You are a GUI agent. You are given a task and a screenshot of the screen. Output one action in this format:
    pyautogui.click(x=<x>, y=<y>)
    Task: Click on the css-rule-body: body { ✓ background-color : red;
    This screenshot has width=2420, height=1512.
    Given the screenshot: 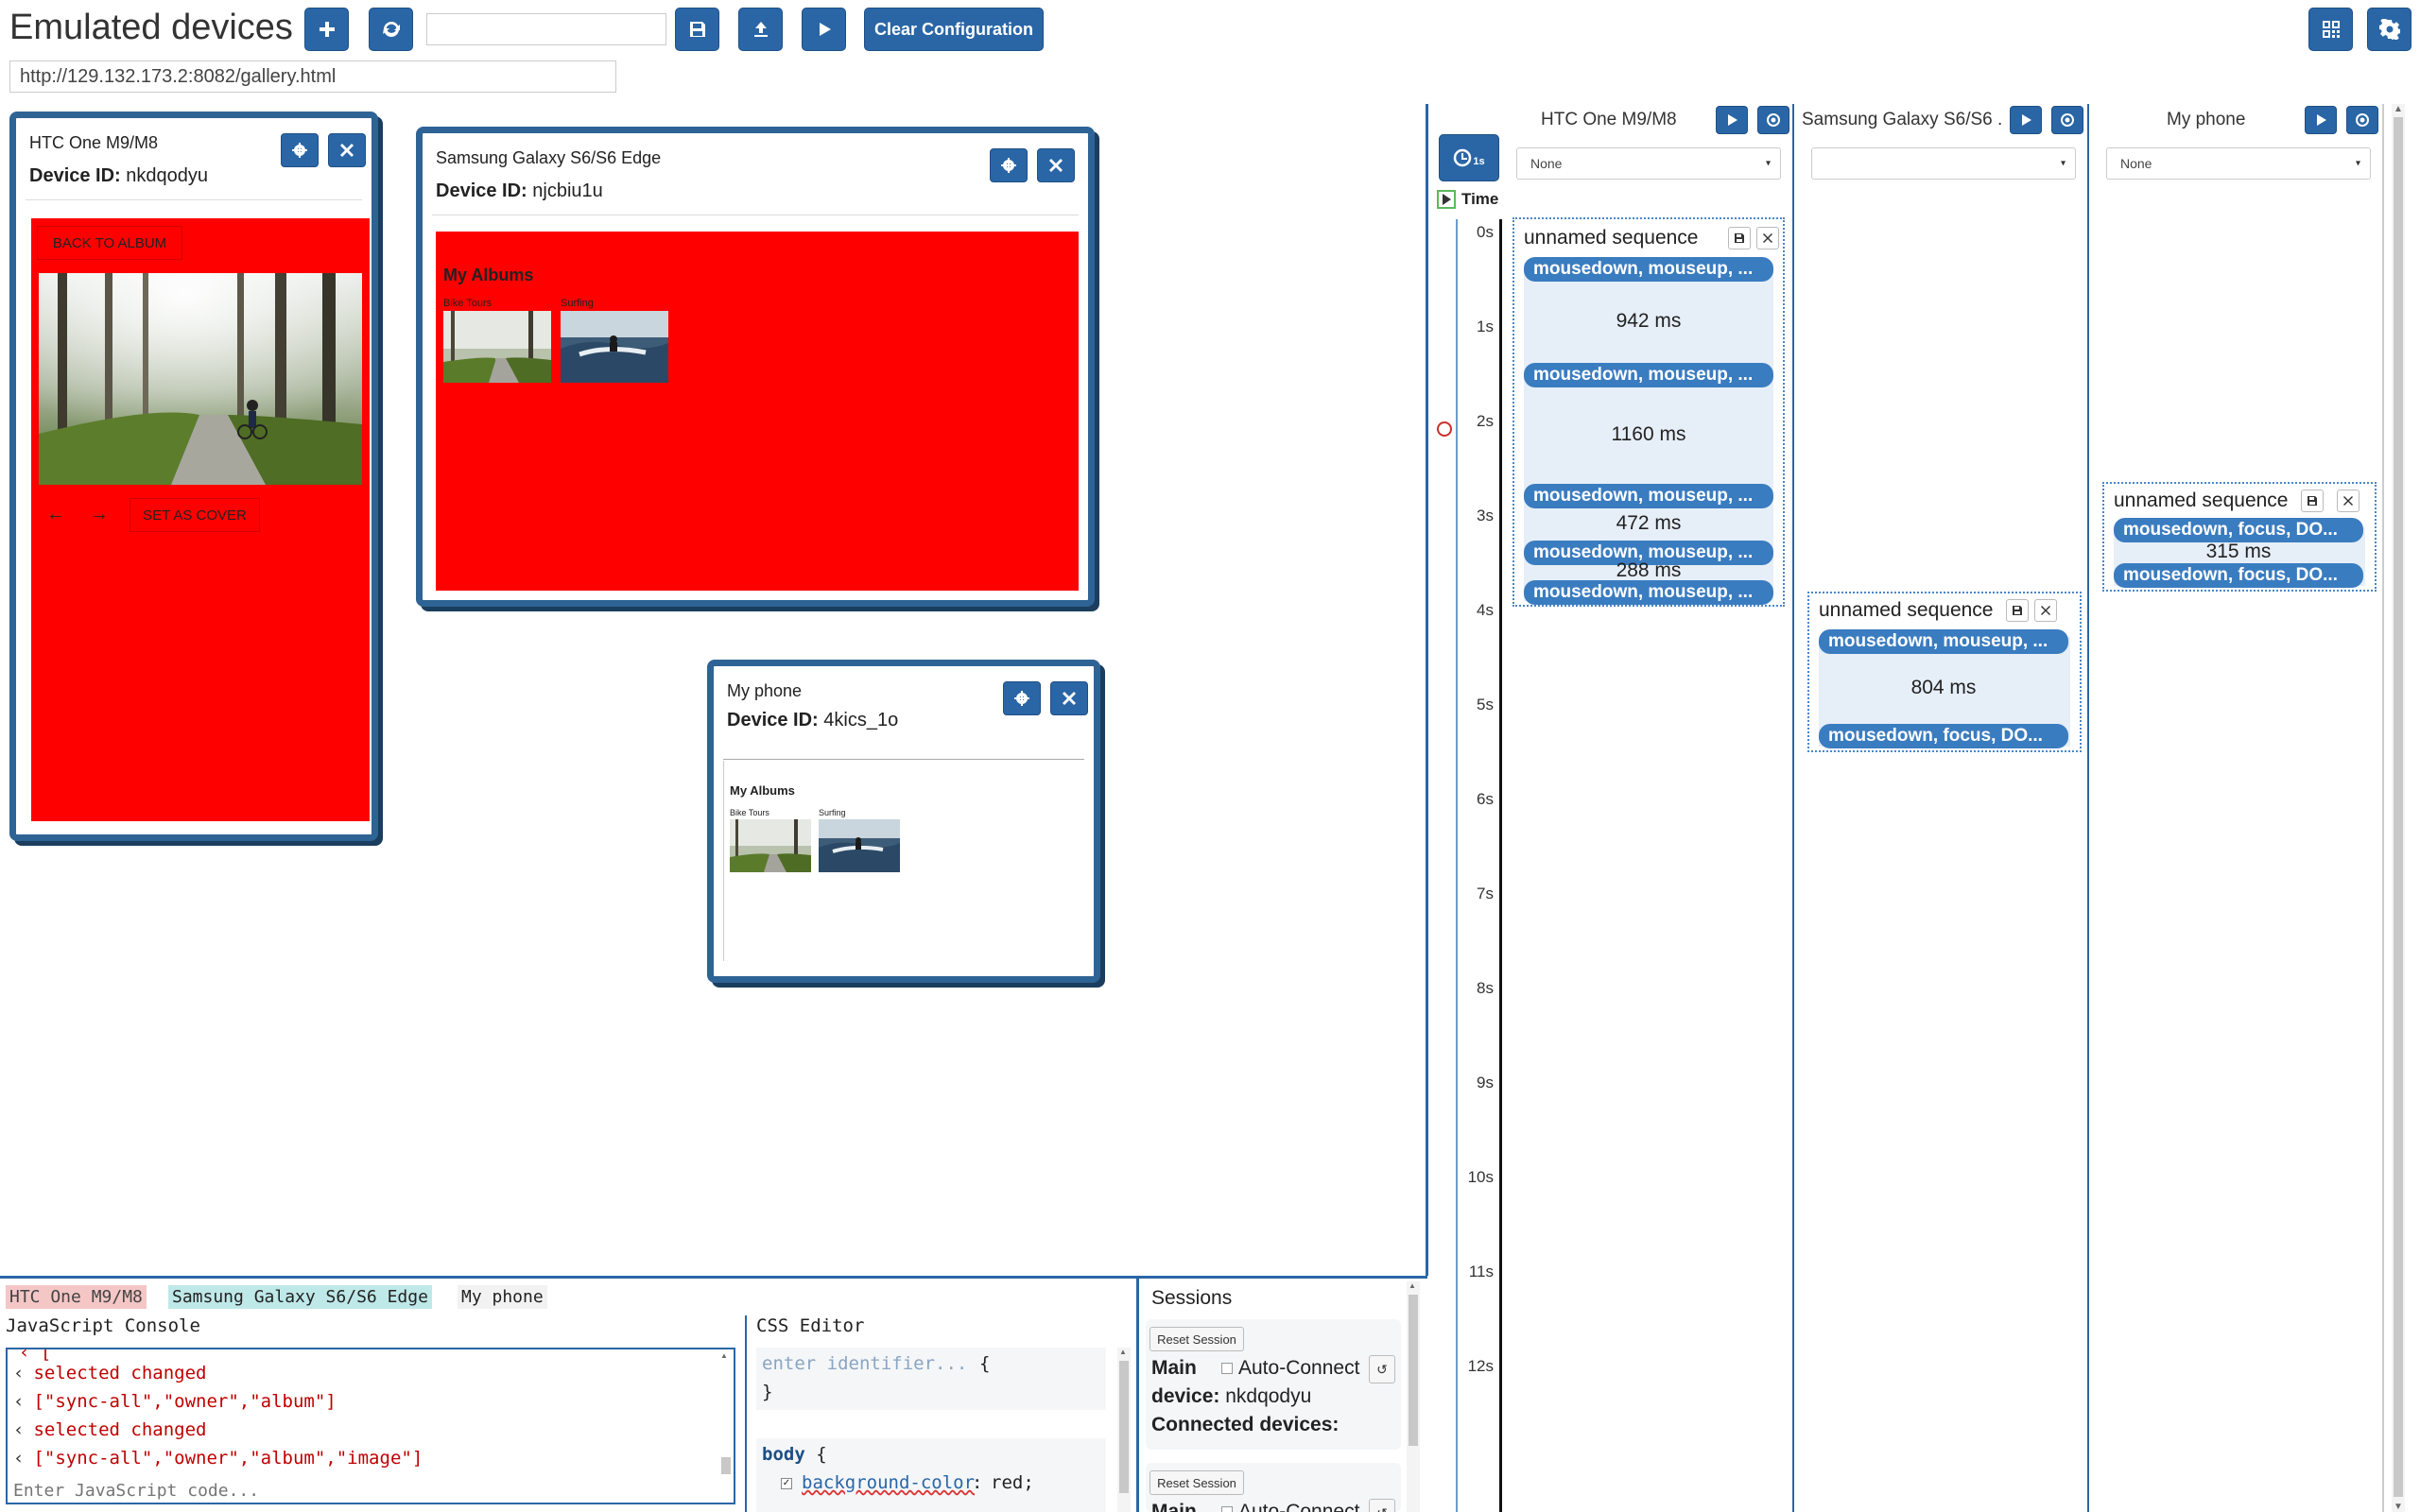 What is the action you would take?
    pyautogui.click(x=931, y=1475)
    